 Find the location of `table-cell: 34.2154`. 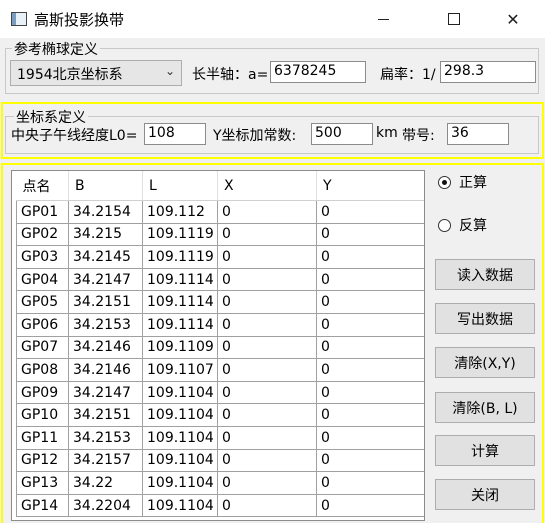

table-cell: 34.2154 is located at coordinates (105, 212).